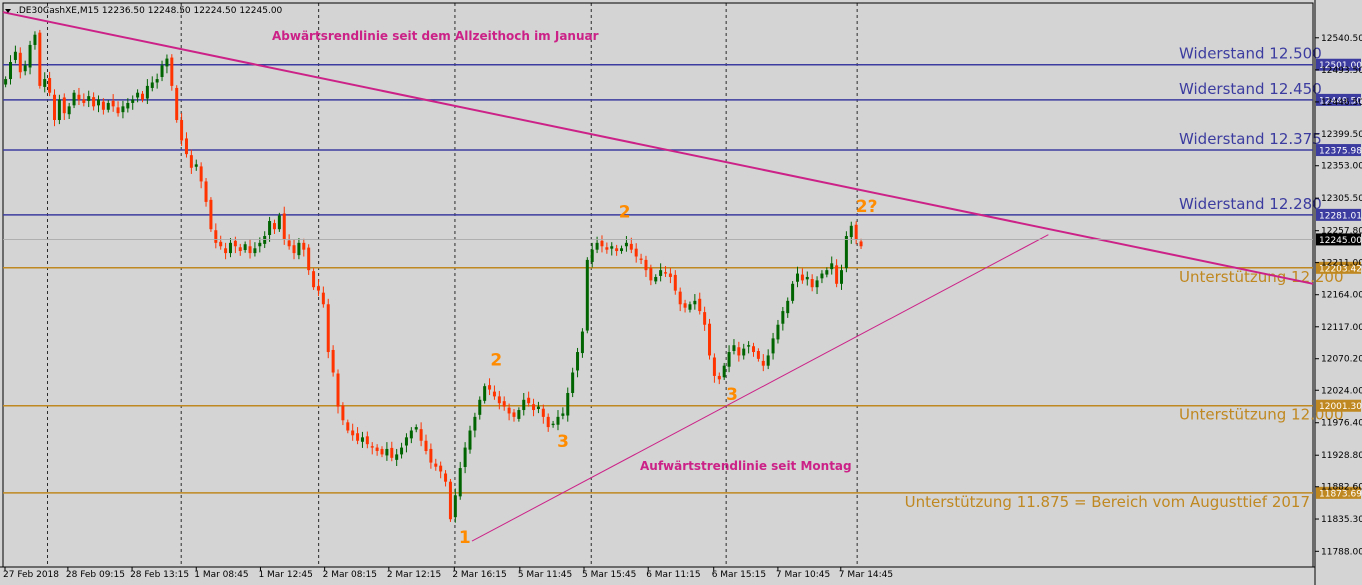  What do you see at coordinates (221, 575) in the screenshot?
I see `time-tick-label-3: 1 Mar 08:45` at bounding box center [221, 575].